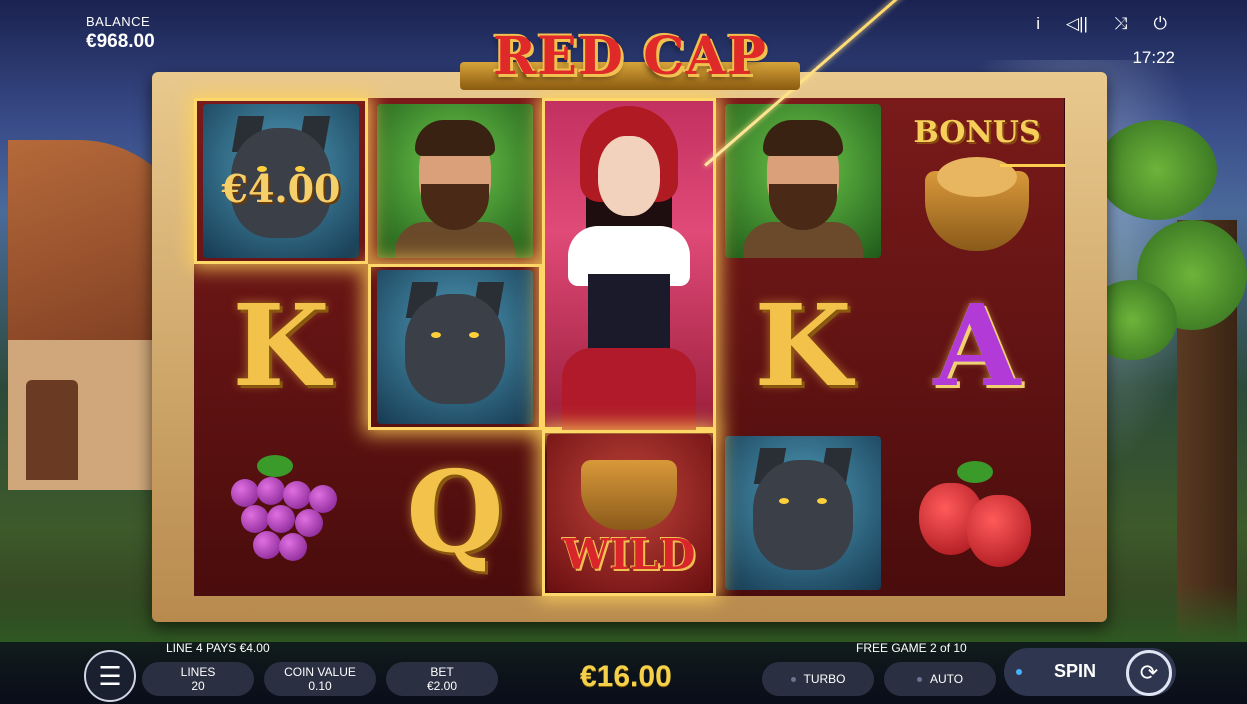 This screenshot has height=704, width=1247. I want to click on reel-5-symbol-bonus: BONUS, so click(977, 181).